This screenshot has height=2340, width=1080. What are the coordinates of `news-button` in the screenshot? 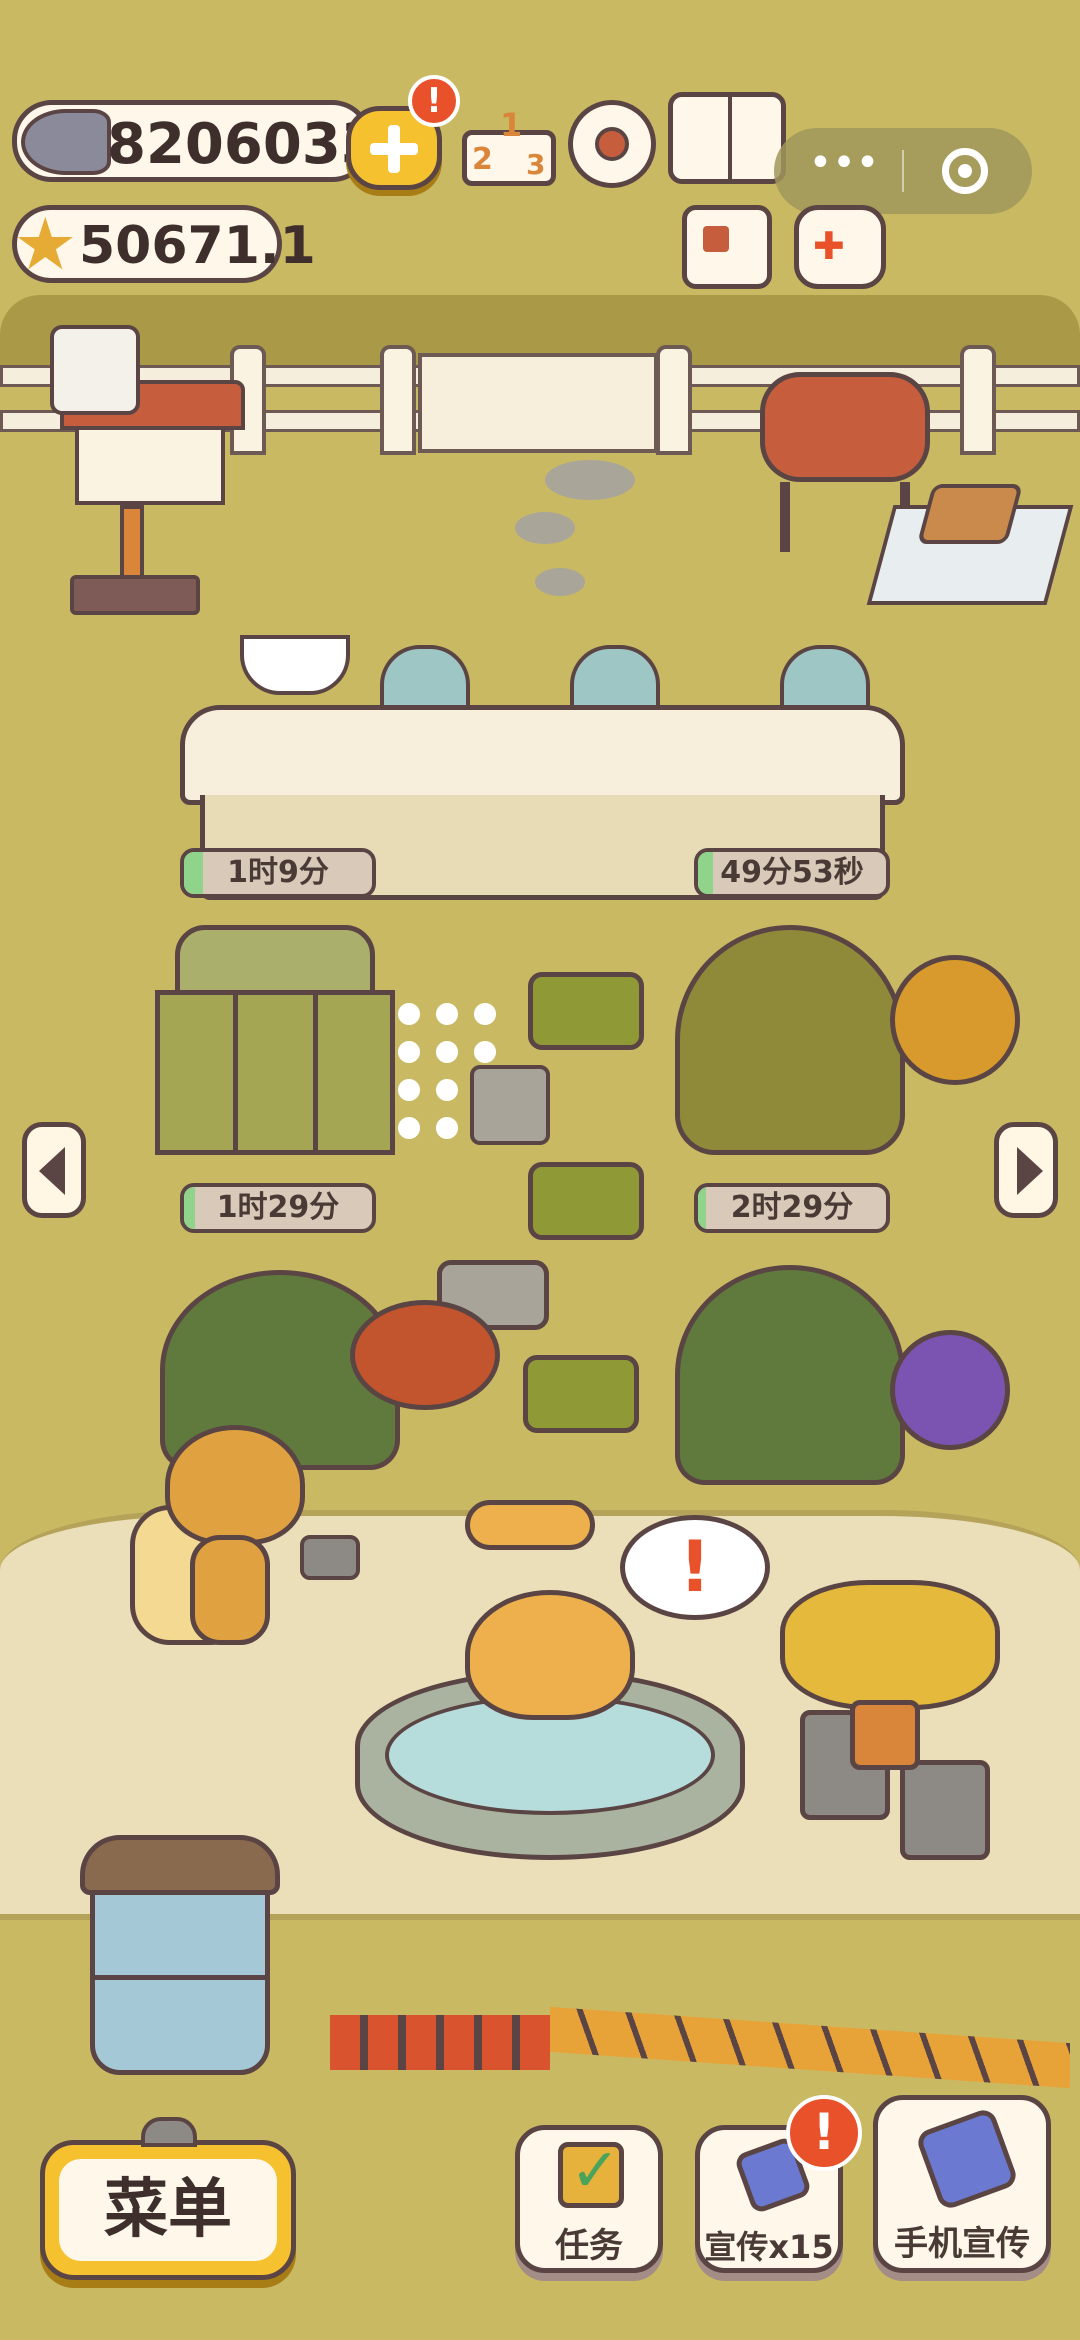 It's located at (727, 247).